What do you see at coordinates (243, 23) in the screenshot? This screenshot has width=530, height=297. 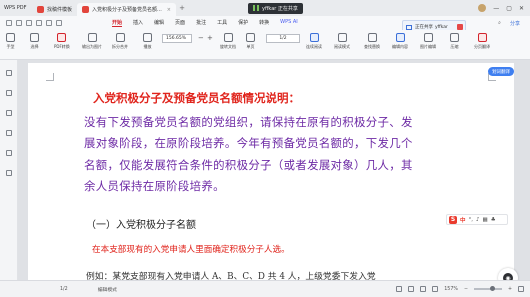 I see `menu-protect: 保护` at bounding box center [243, 23].